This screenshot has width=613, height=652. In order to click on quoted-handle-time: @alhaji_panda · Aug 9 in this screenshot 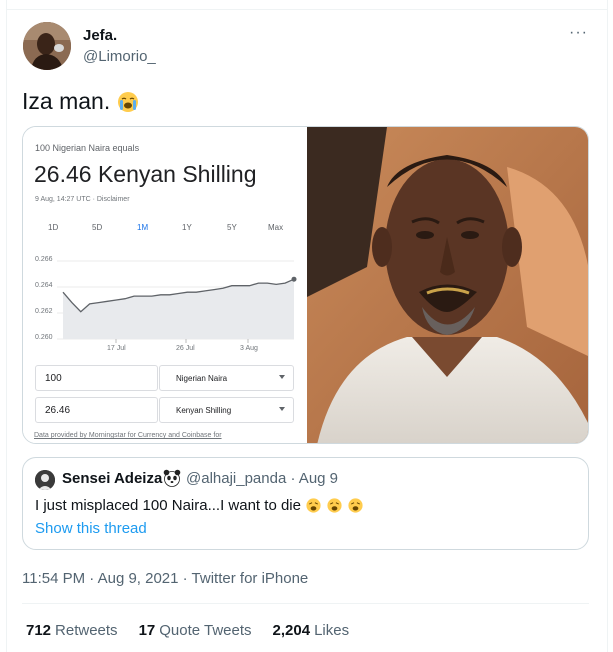, I will do `click(262, 478)`.